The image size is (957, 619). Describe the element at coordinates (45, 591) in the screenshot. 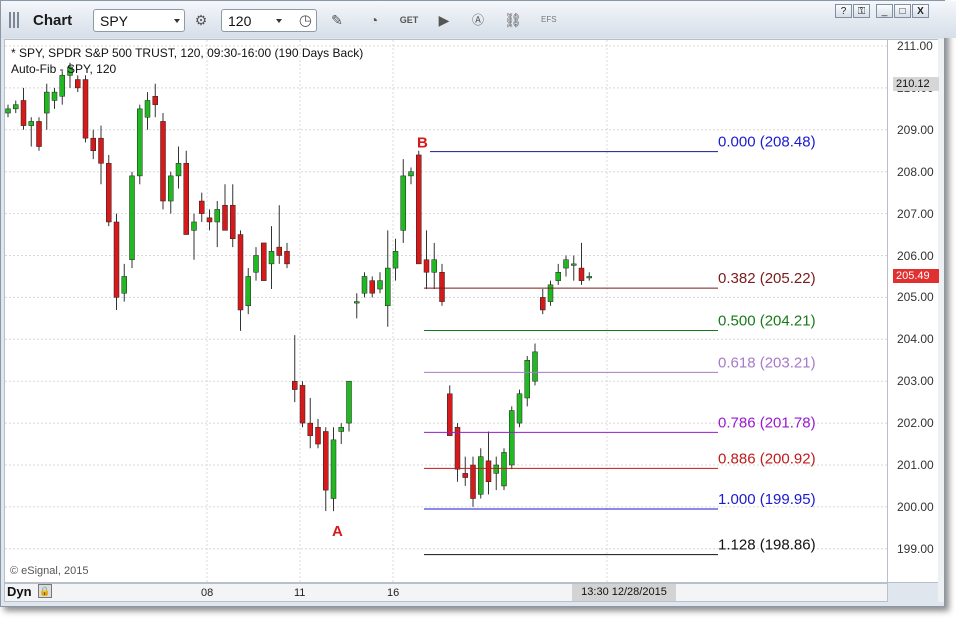

I see `lock-icon: 🔒` at that location.